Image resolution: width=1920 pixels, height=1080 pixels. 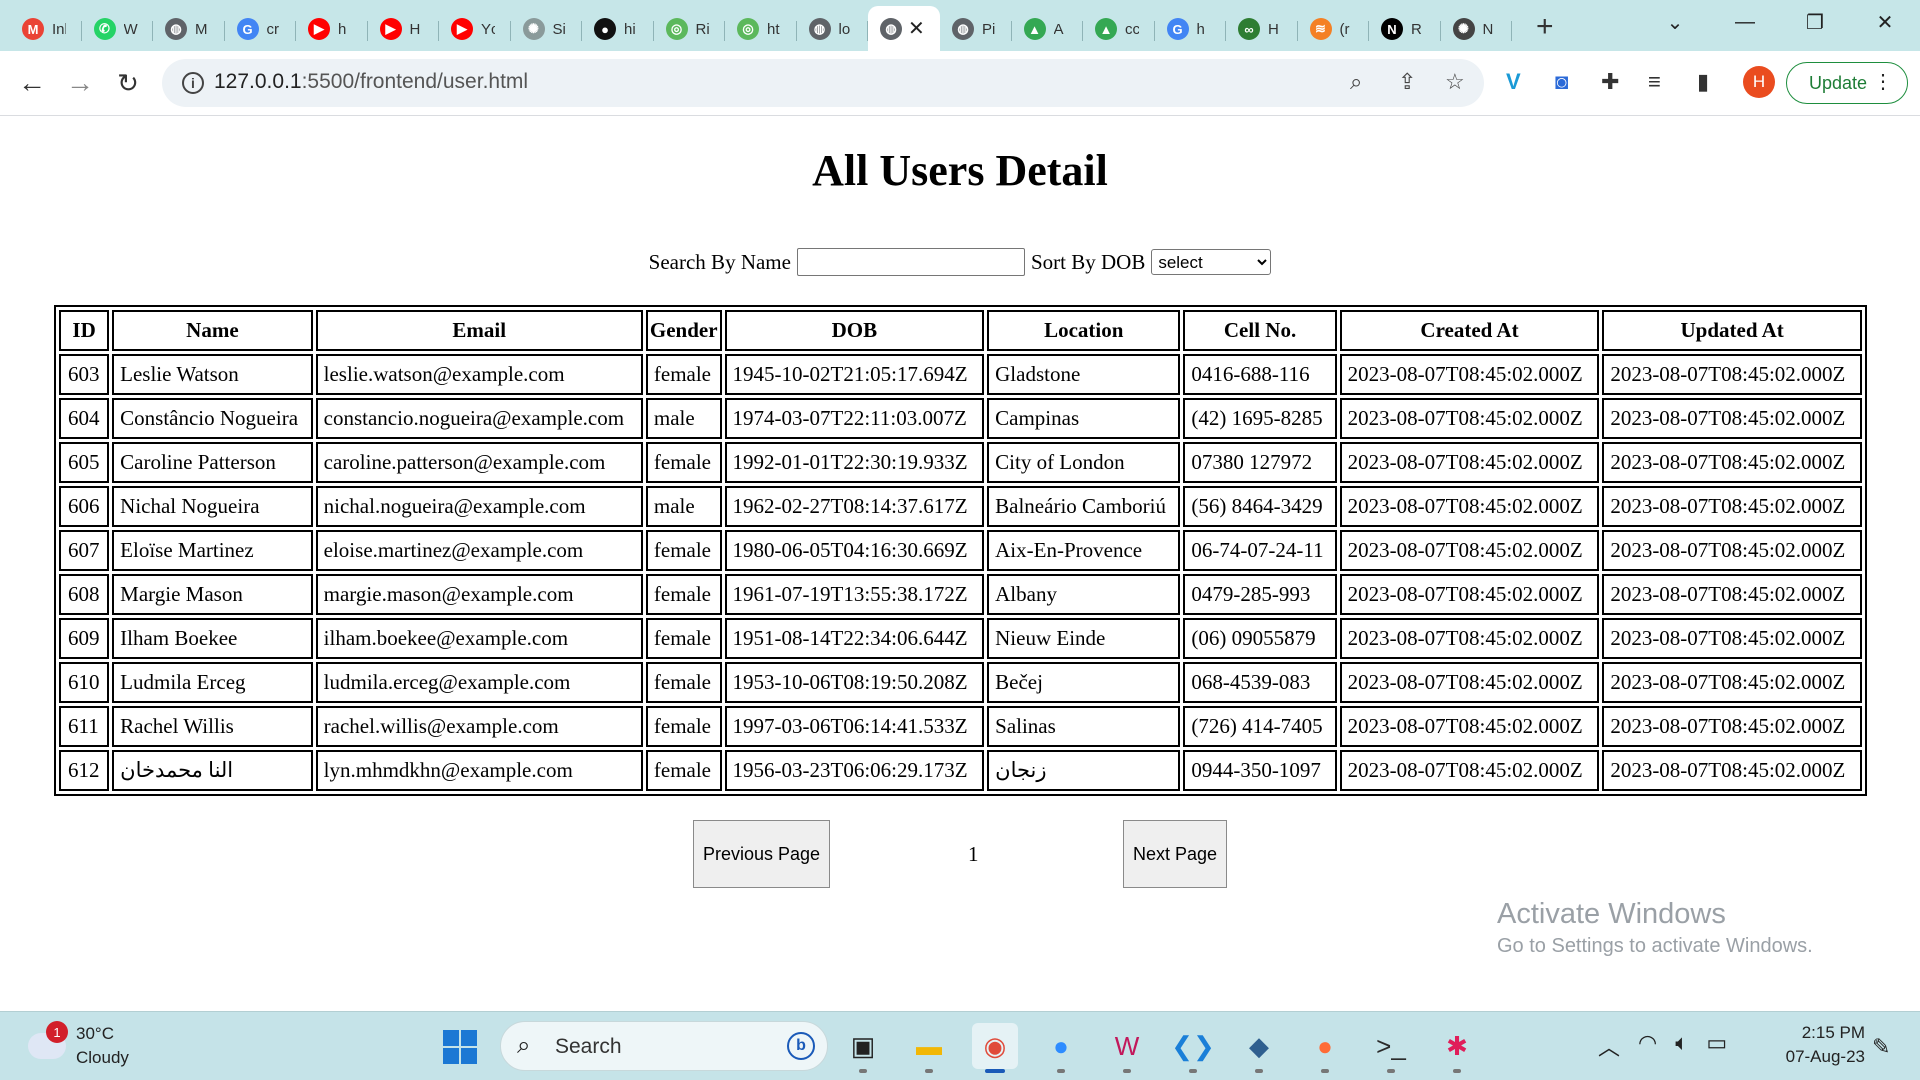 What do you see at coordinates (84, 594) in the screenshot?
I see `table-cell: 608` at bounding box center [84, 594].